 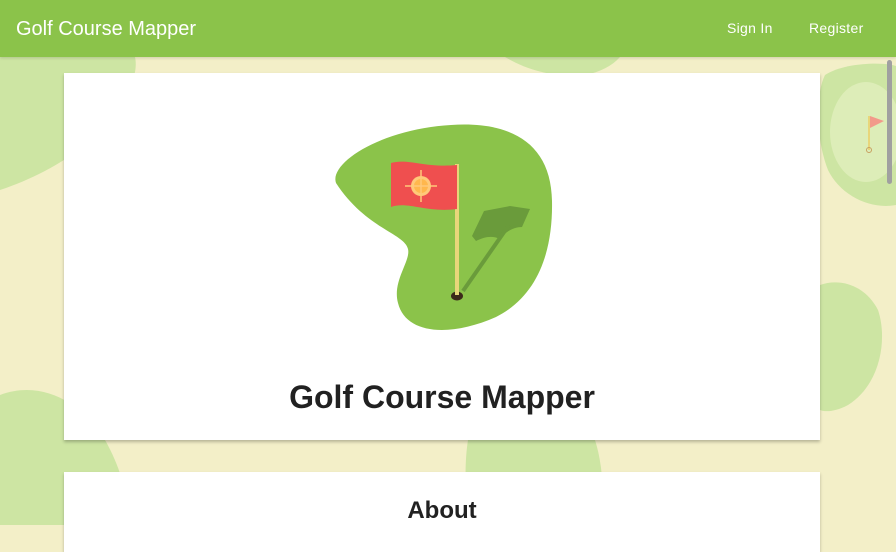 What do you see at coordinates (836, 28) in the screenshot?
I see `register-button: Register` at bounding box center [836, 28].